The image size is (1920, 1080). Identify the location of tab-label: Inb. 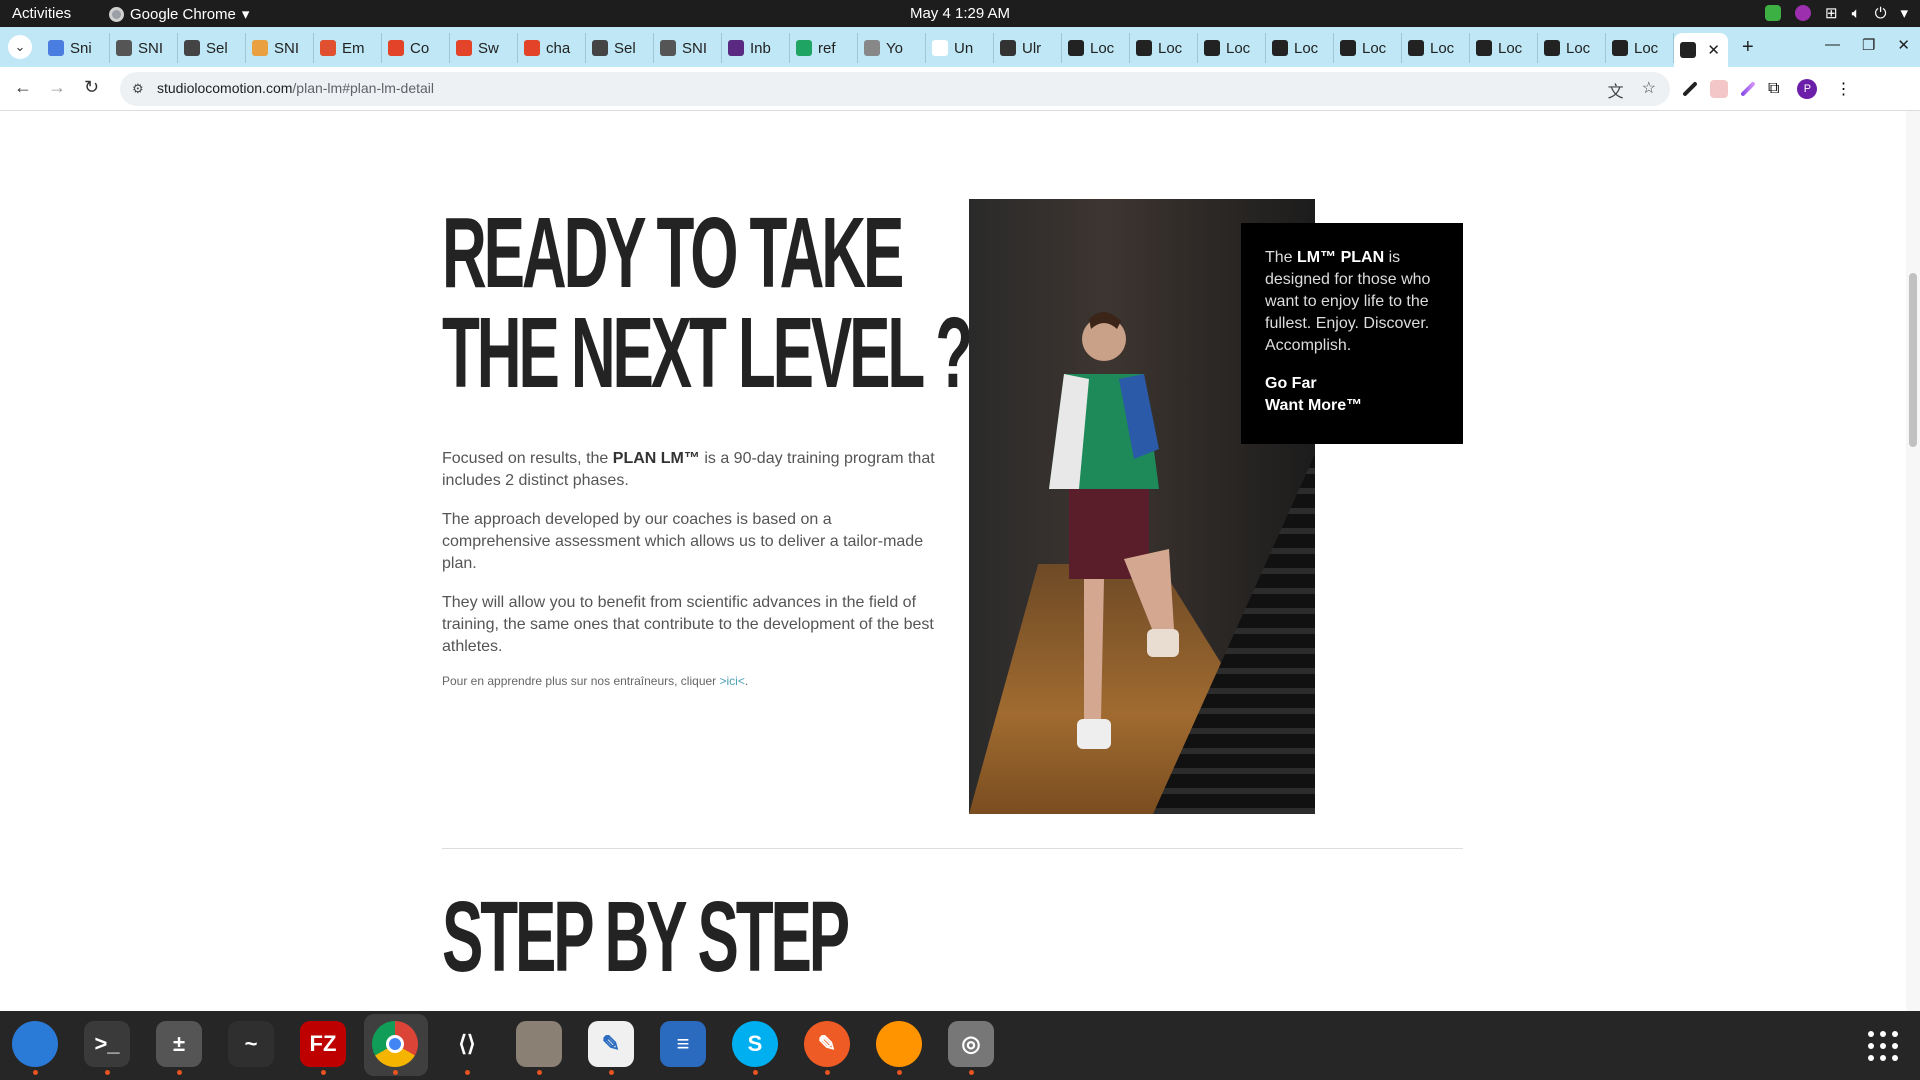
(760, 48).